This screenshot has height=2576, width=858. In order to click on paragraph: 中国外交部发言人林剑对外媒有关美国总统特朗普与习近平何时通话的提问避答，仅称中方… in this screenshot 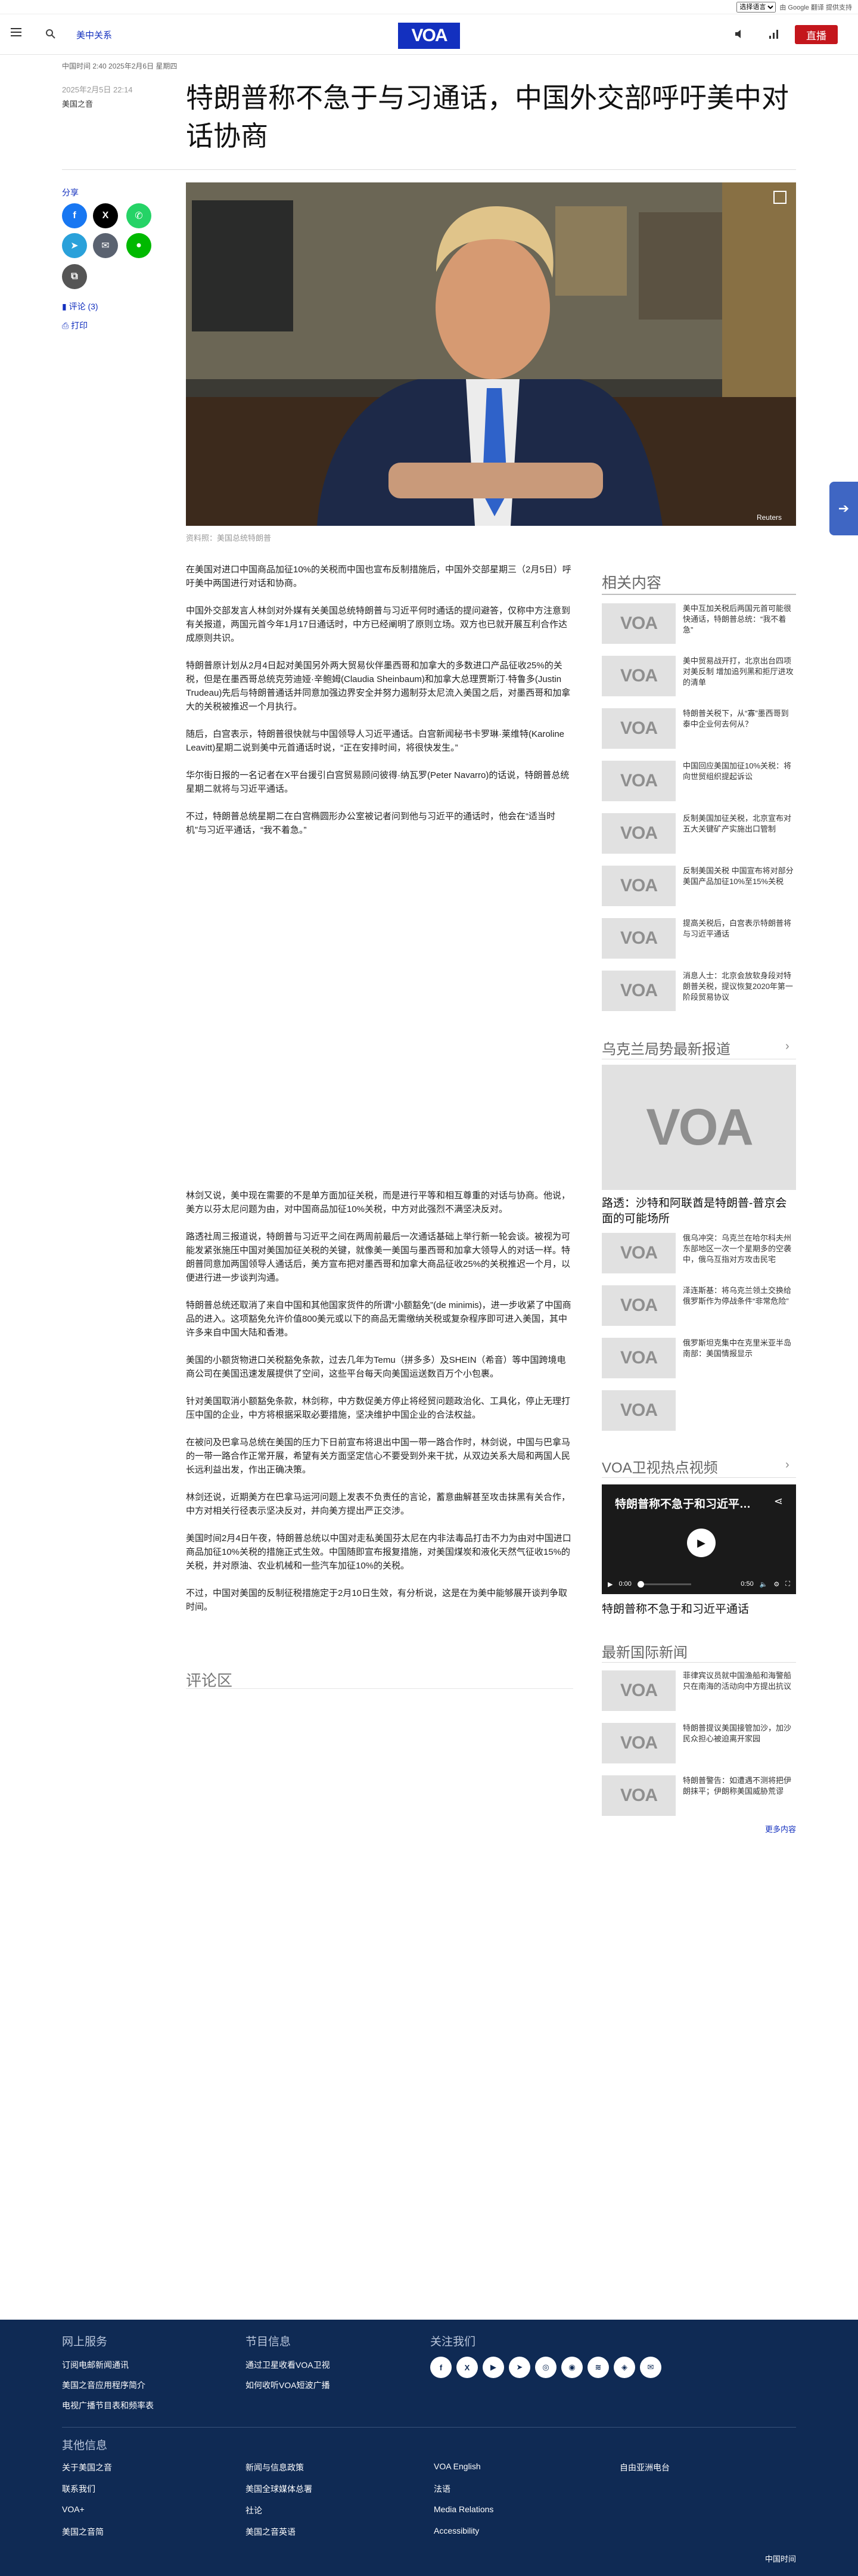, I will do `click(378, 624)`.